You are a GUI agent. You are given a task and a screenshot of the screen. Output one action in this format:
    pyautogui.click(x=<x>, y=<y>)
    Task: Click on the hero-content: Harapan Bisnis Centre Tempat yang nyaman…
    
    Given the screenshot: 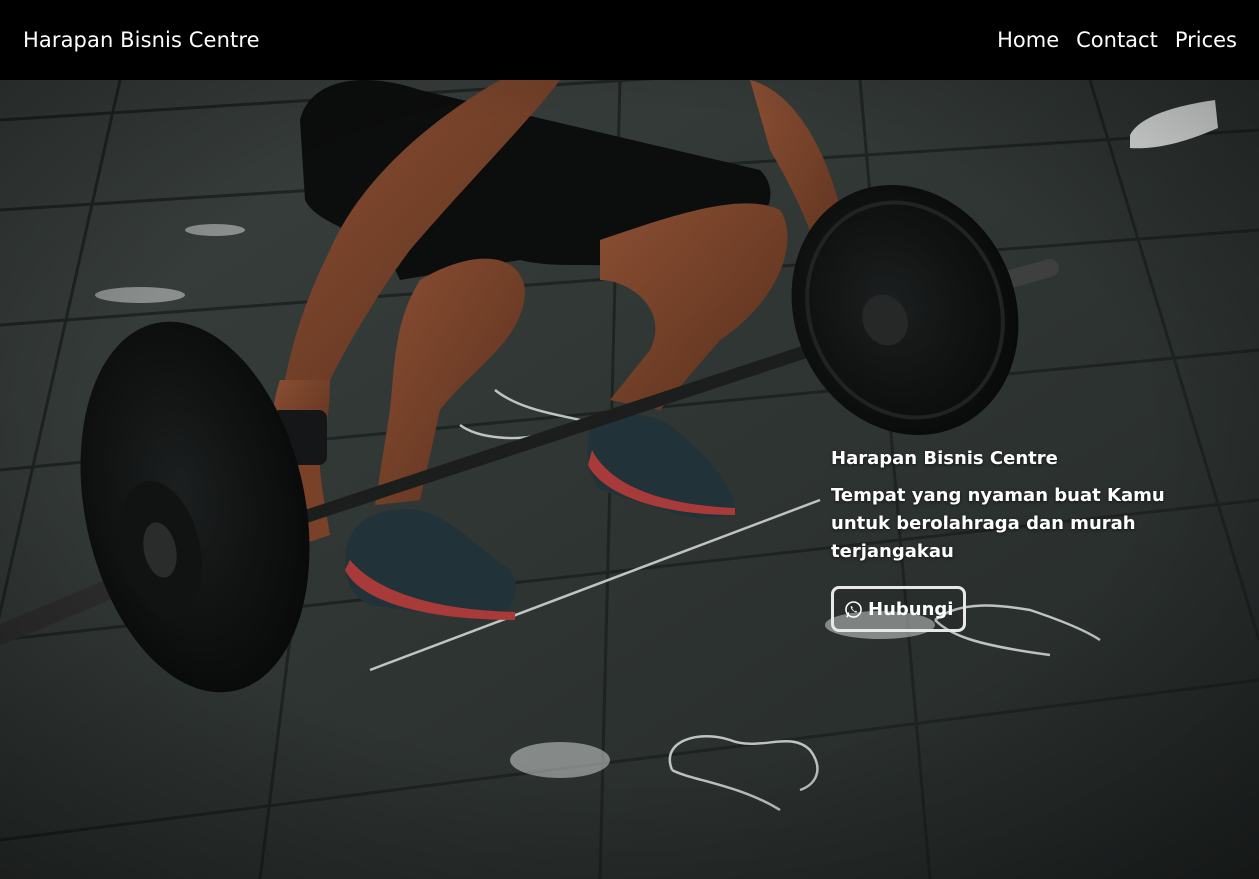 What is the action you would take?
    pyautogui.click(x=1031, y=540)
    